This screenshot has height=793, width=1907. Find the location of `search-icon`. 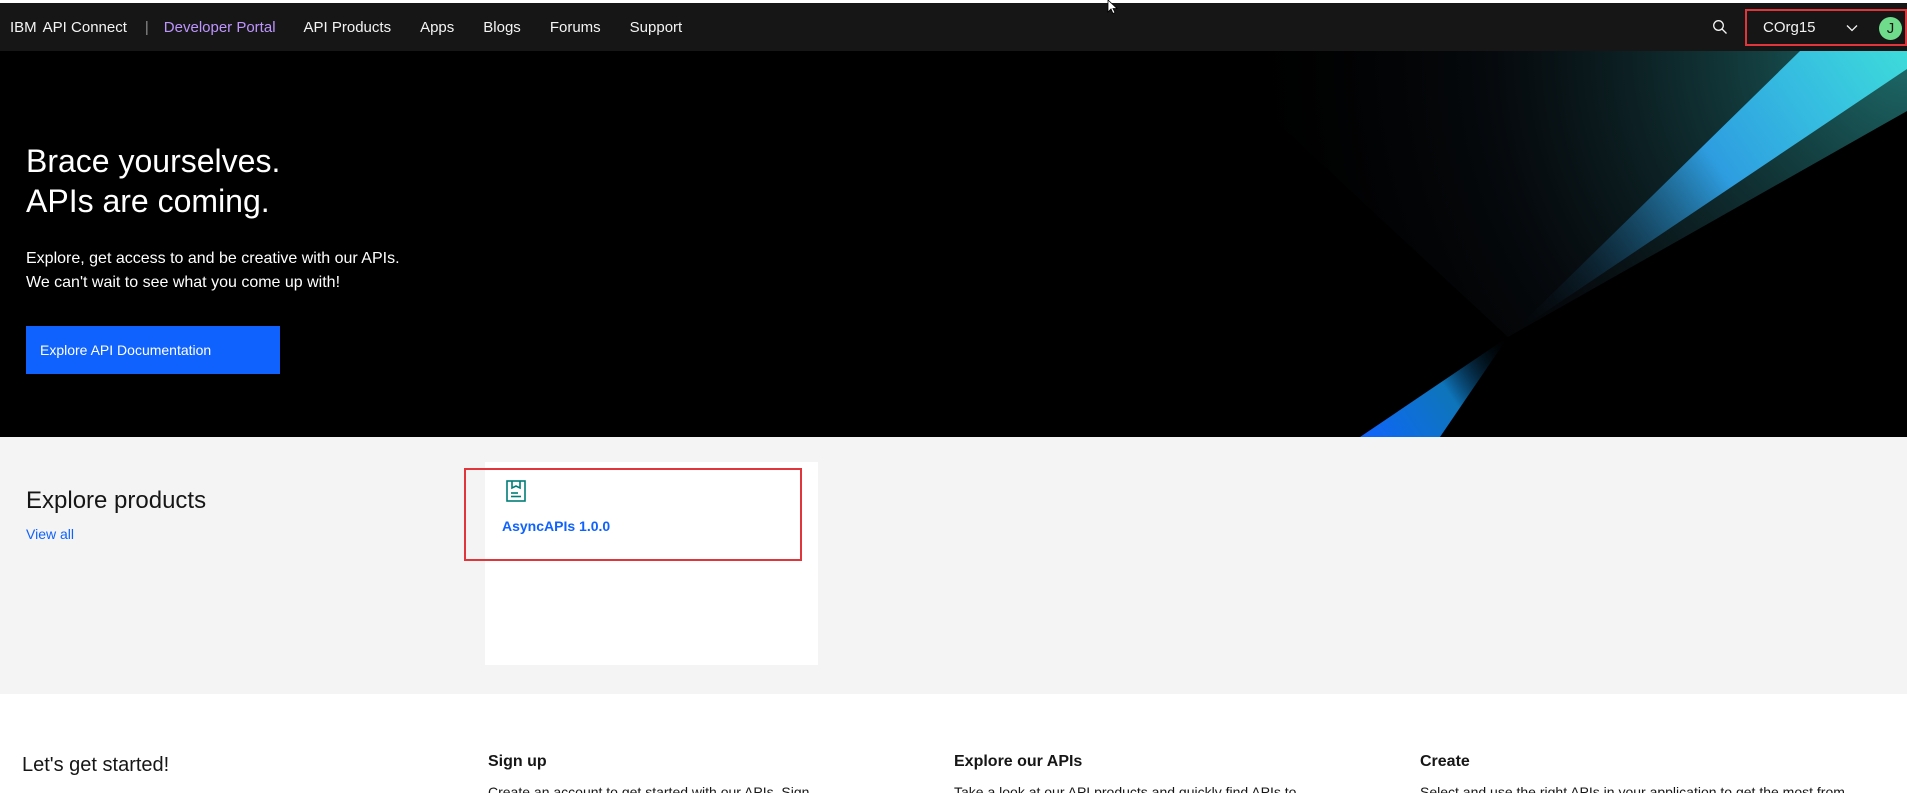

search-icon is located at coordinates (1720, 27).